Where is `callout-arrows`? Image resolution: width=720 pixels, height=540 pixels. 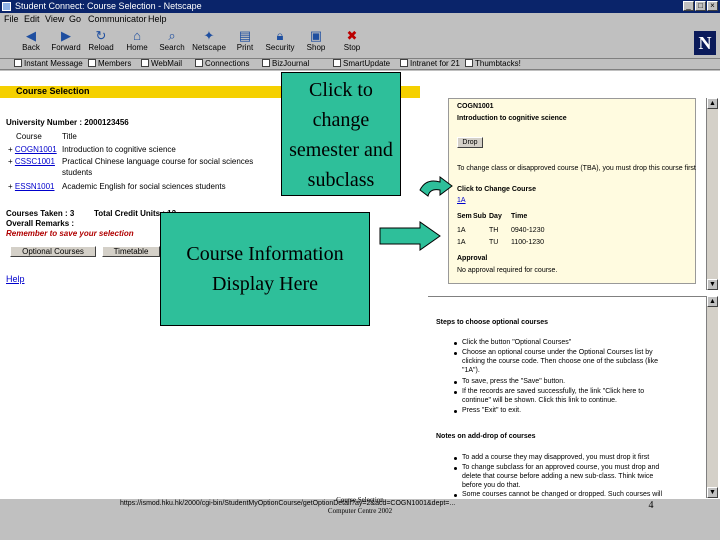
callout-arrows is located at coordinates (416, 213).